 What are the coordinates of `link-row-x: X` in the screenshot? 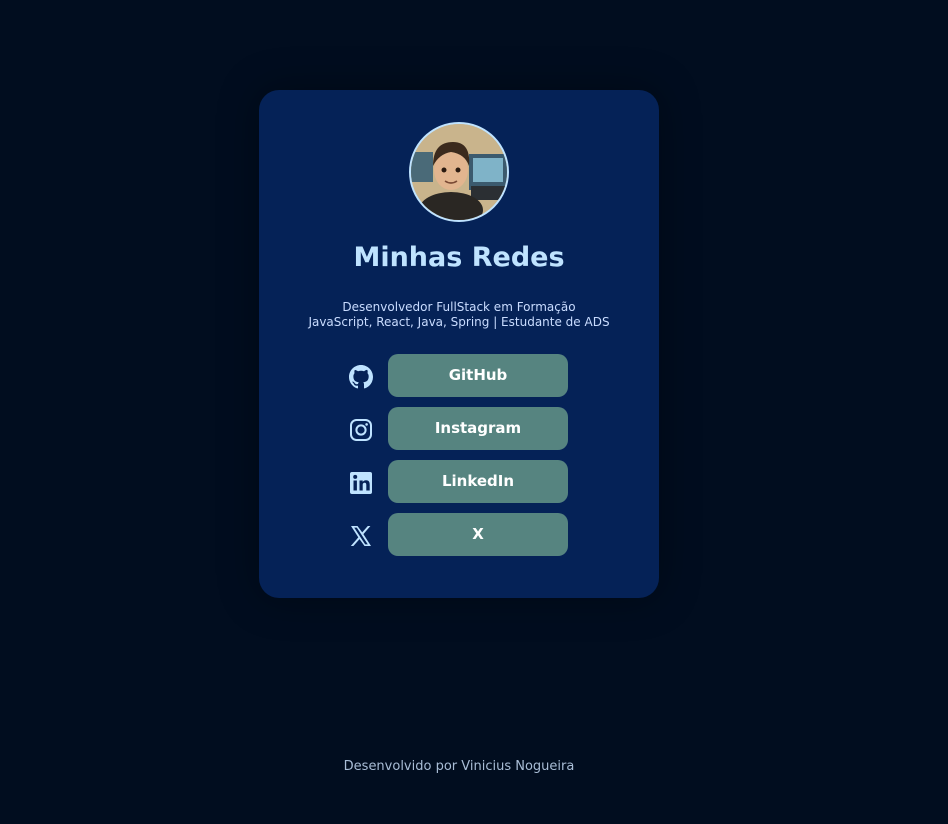 It's located at (459, 534).